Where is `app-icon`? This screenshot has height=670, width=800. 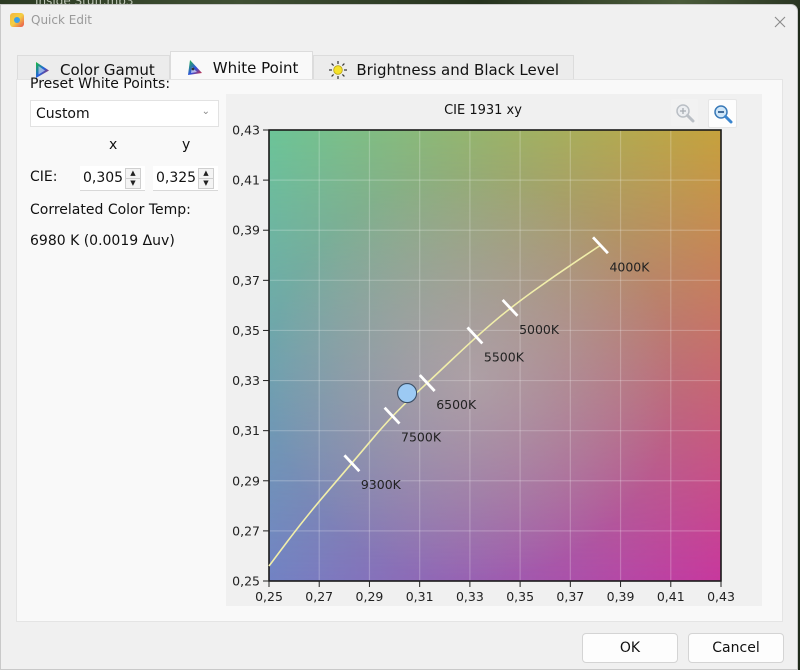 app-icon is located at coordinates (17, 20).